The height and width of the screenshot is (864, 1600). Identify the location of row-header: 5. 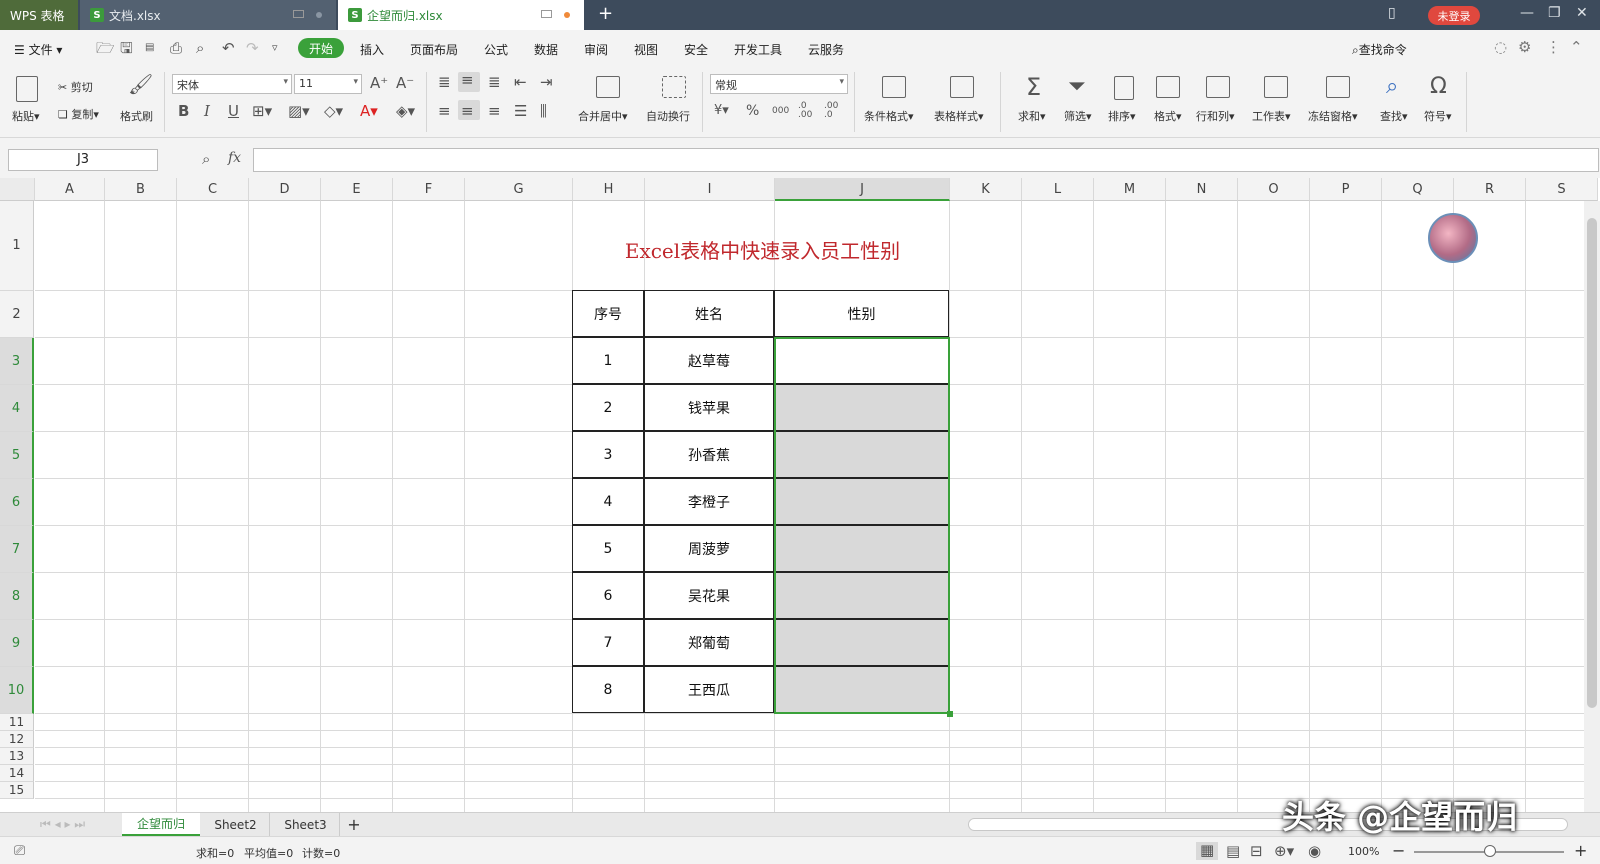
(17, 455).